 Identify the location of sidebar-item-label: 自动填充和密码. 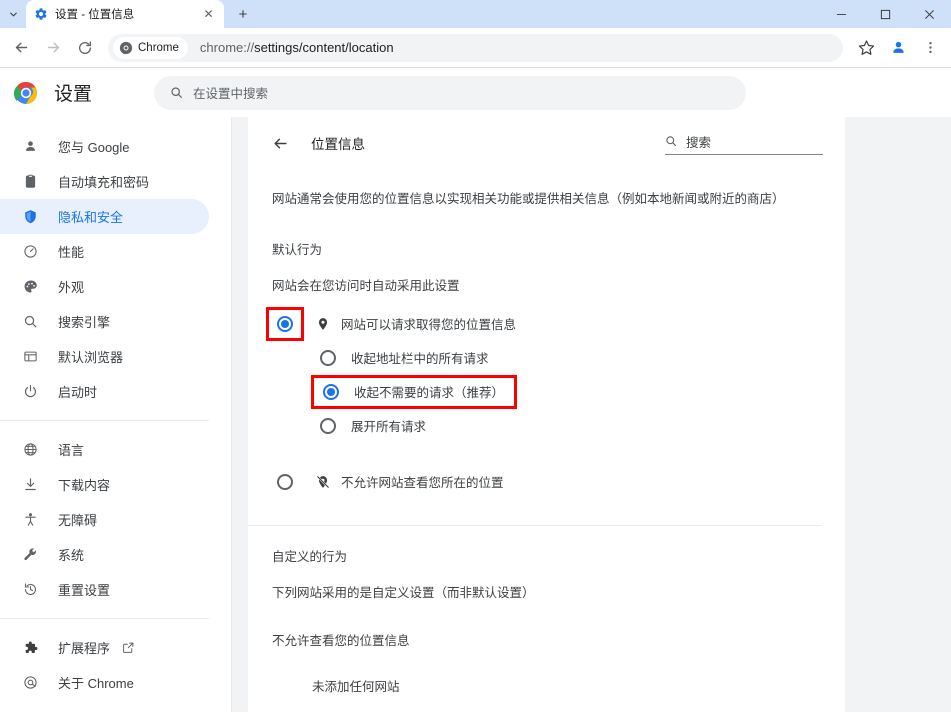
(104, 182).